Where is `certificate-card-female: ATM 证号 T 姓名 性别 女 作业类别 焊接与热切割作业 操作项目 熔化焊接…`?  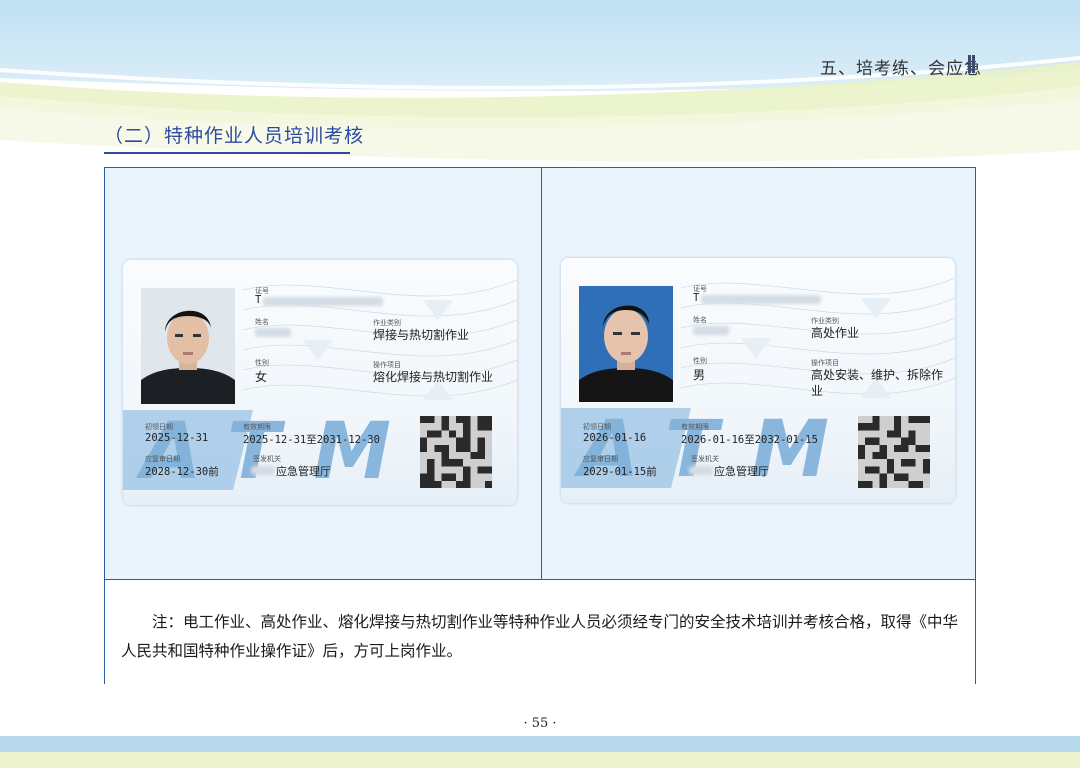
certificate-card-female: ATM 证号 T 姓名 性别 女 作业类别 焊接与热切割作业 操作项目 熔化焊接… is located at coordinates (320, 382).